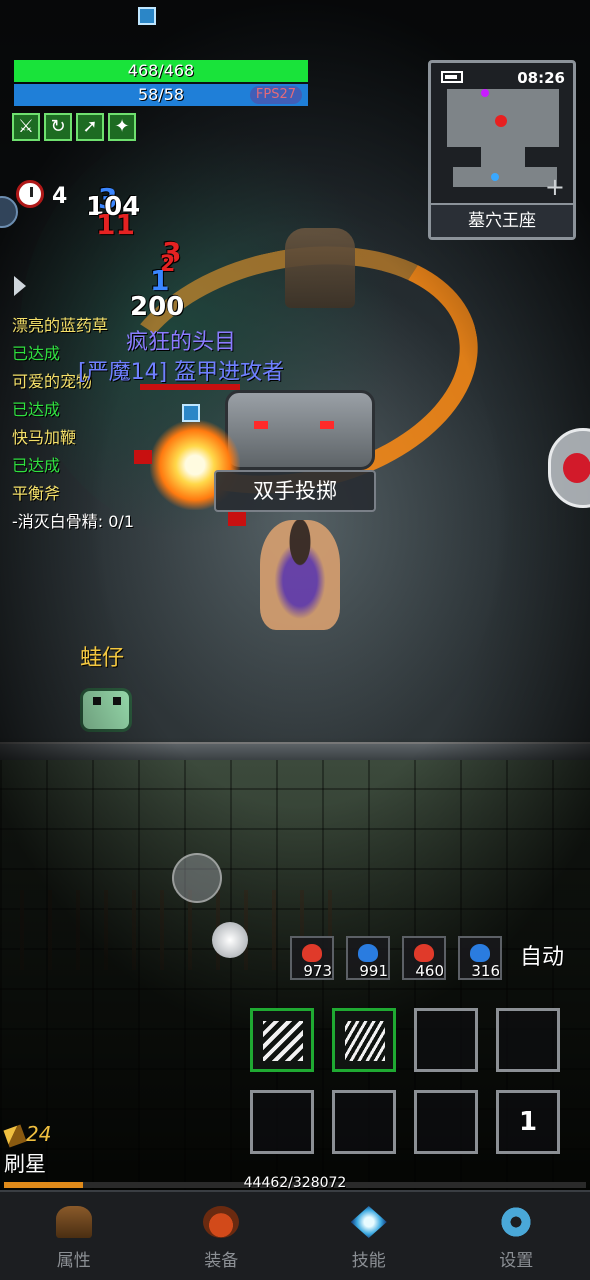  Describe the element at coordinates (221, 1222) in the screenshot. I see `bag-icon` at that location.